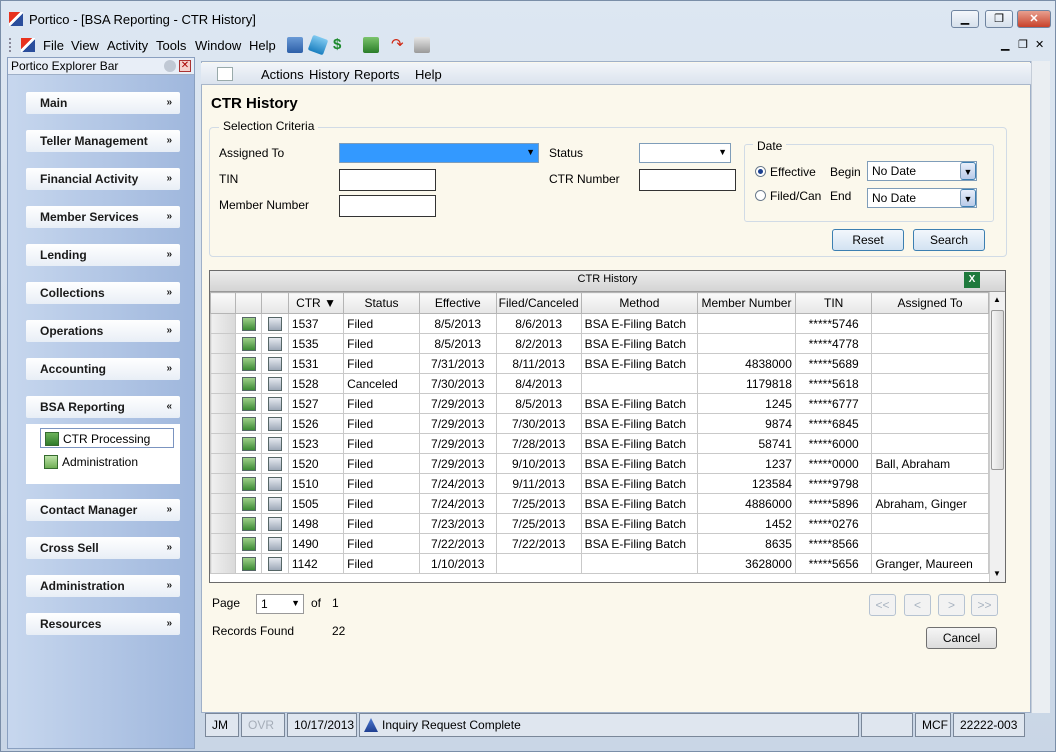 The height and width of the screenshot is (752, 1056). I want to click on col-header-tin: TIN, so click(833, 303).